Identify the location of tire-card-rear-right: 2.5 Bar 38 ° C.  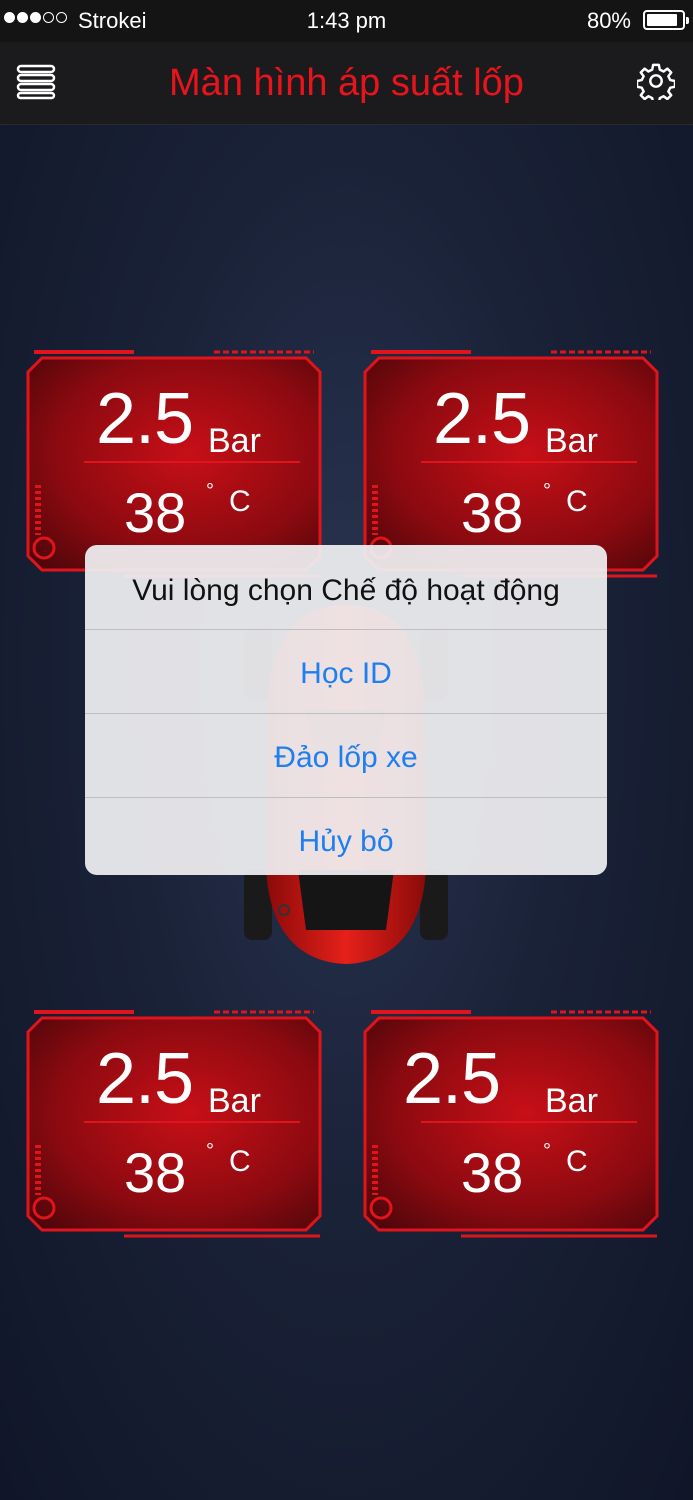
(511, 1125).